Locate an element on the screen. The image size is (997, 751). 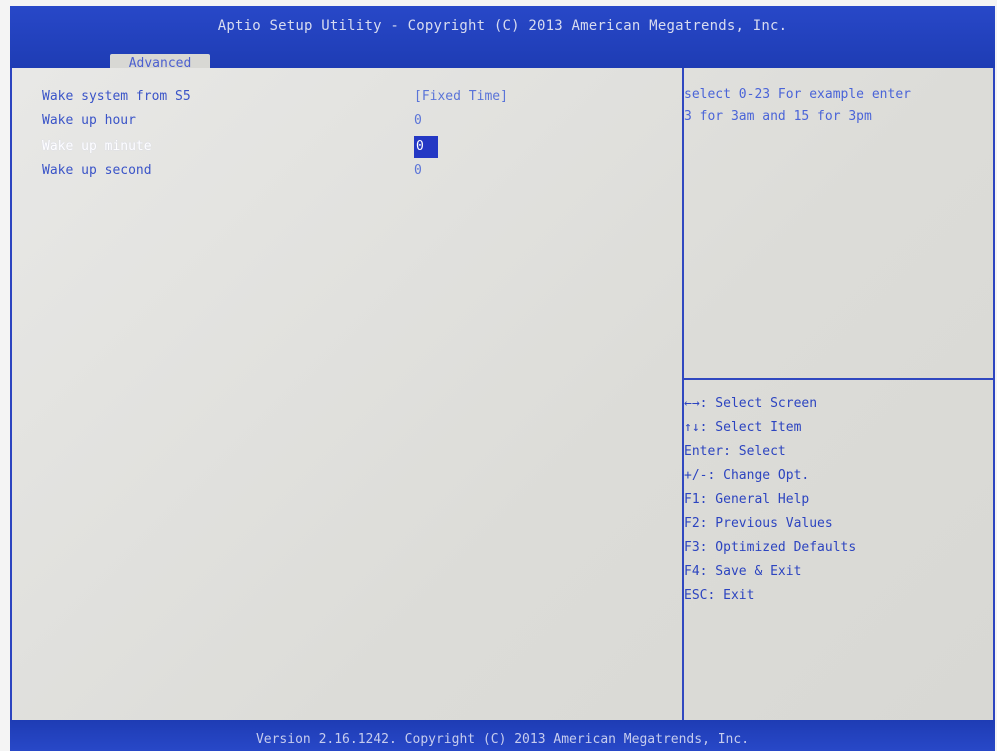
key-change-opt: +/-: Change Opt. is located at coordinates (747, 475).